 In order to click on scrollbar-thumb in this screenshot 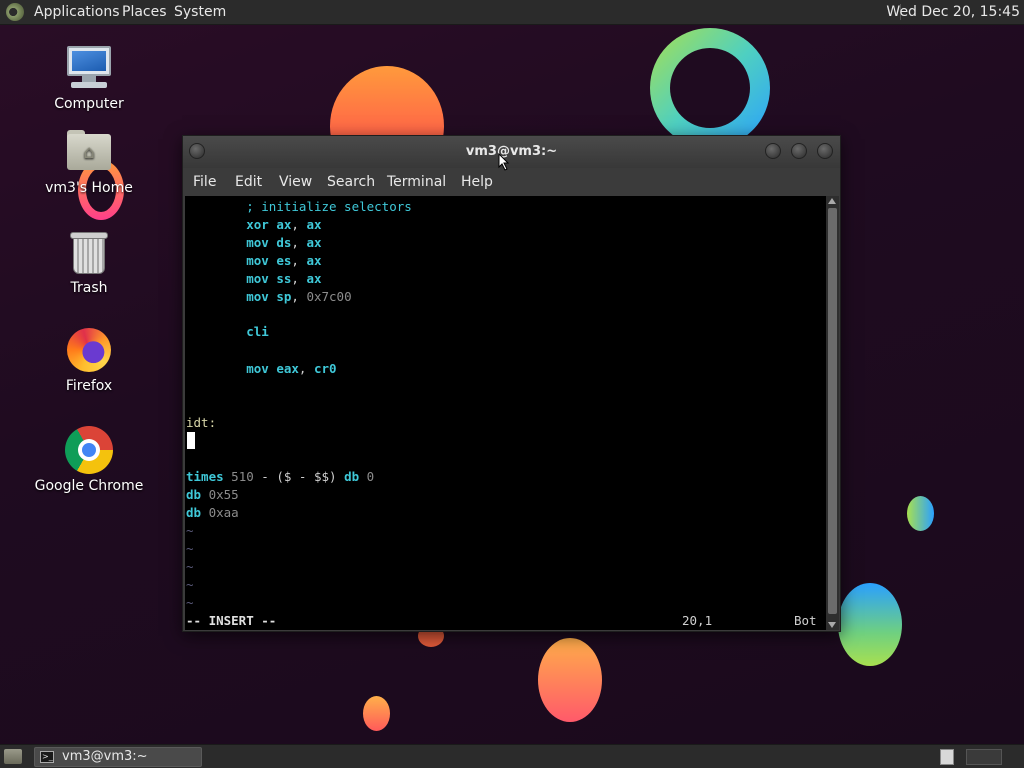, I will do `click(832, 411)`.